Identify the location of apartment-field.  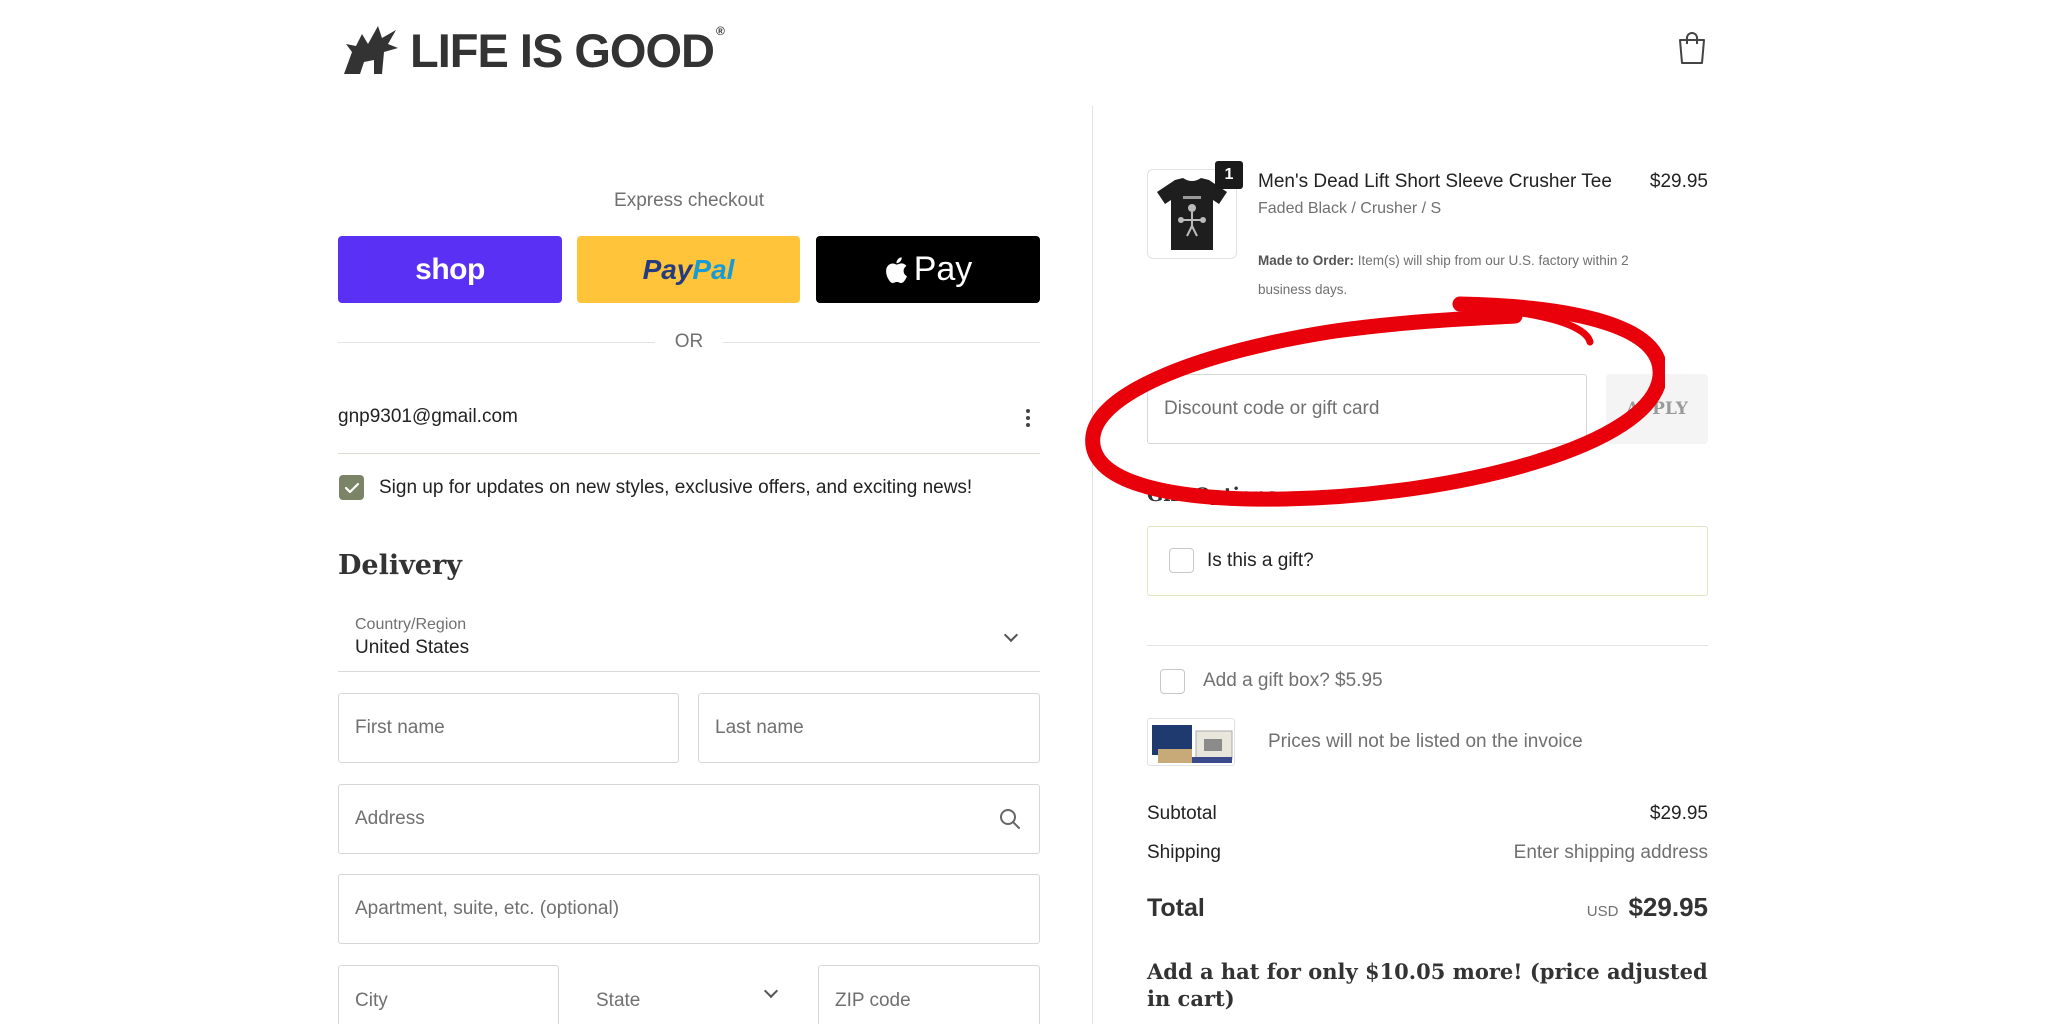
(689, 909).